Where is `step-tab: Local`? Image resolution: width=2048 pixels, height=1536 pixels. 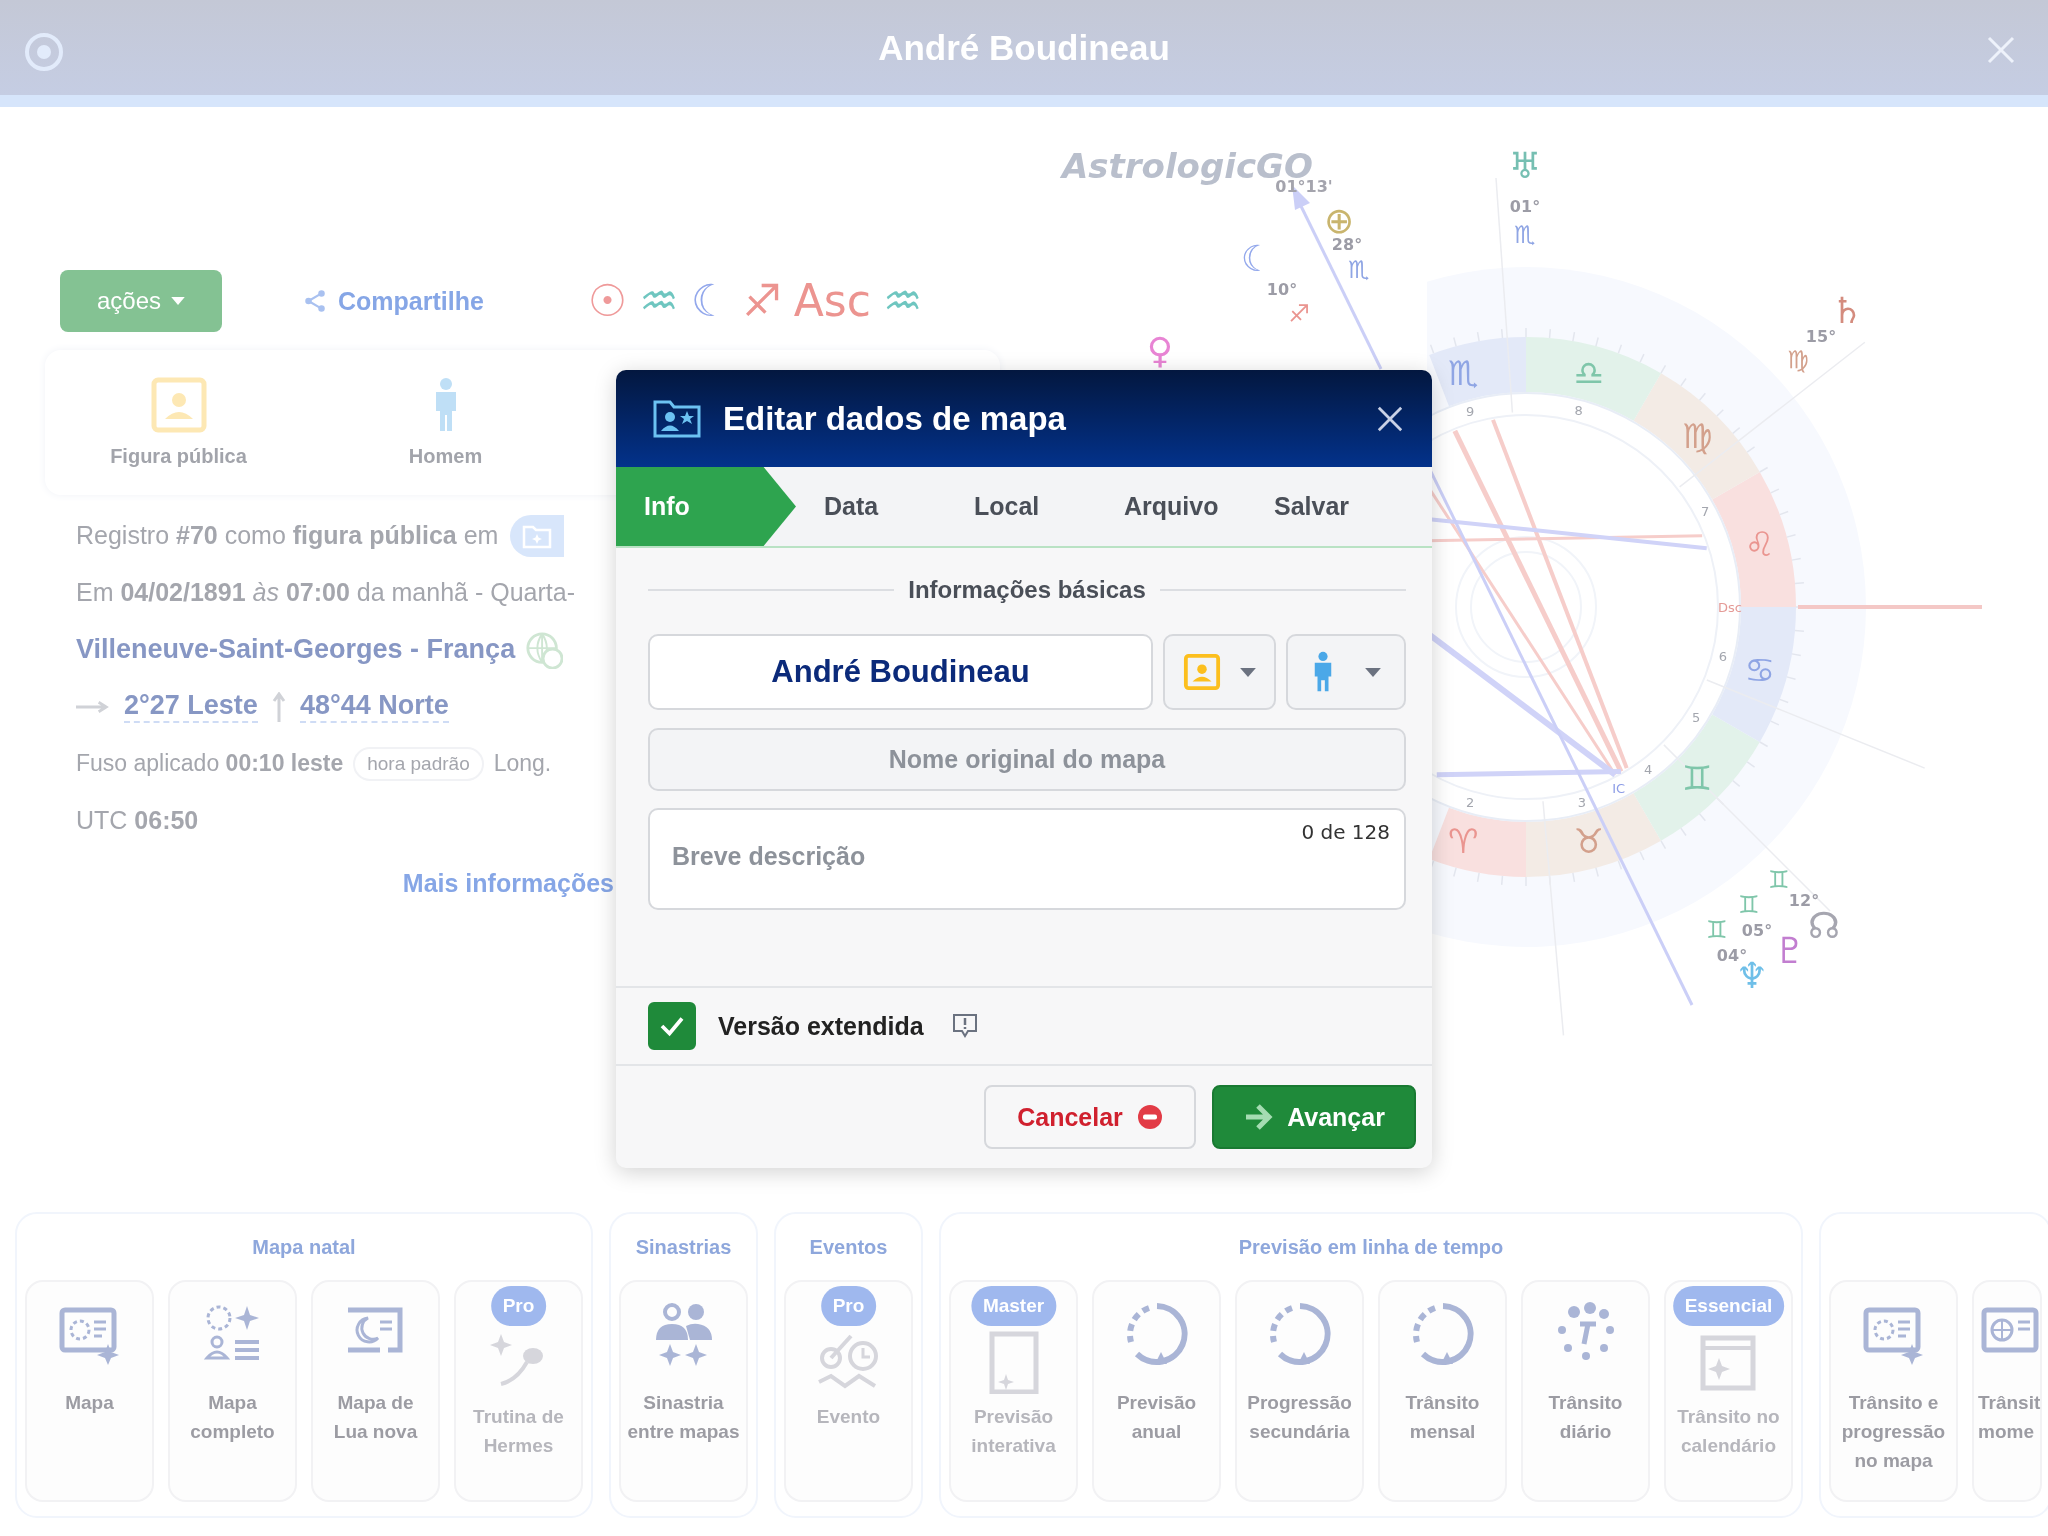 step-tab: Local is located at coordinates (1021, 506).